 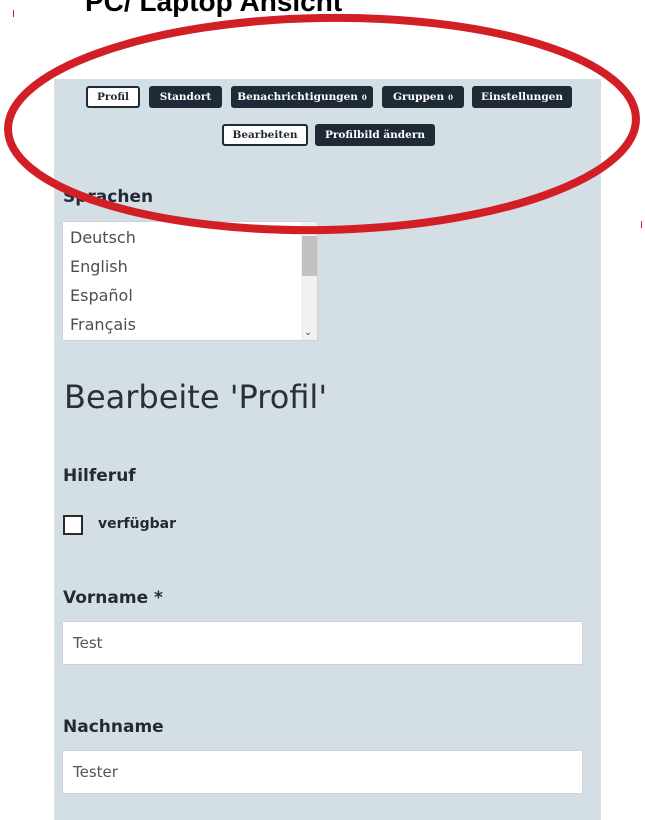 I want to click on tab-benachrichtigungen: Benachrichtigungen 0, so click(x=302, y=97).